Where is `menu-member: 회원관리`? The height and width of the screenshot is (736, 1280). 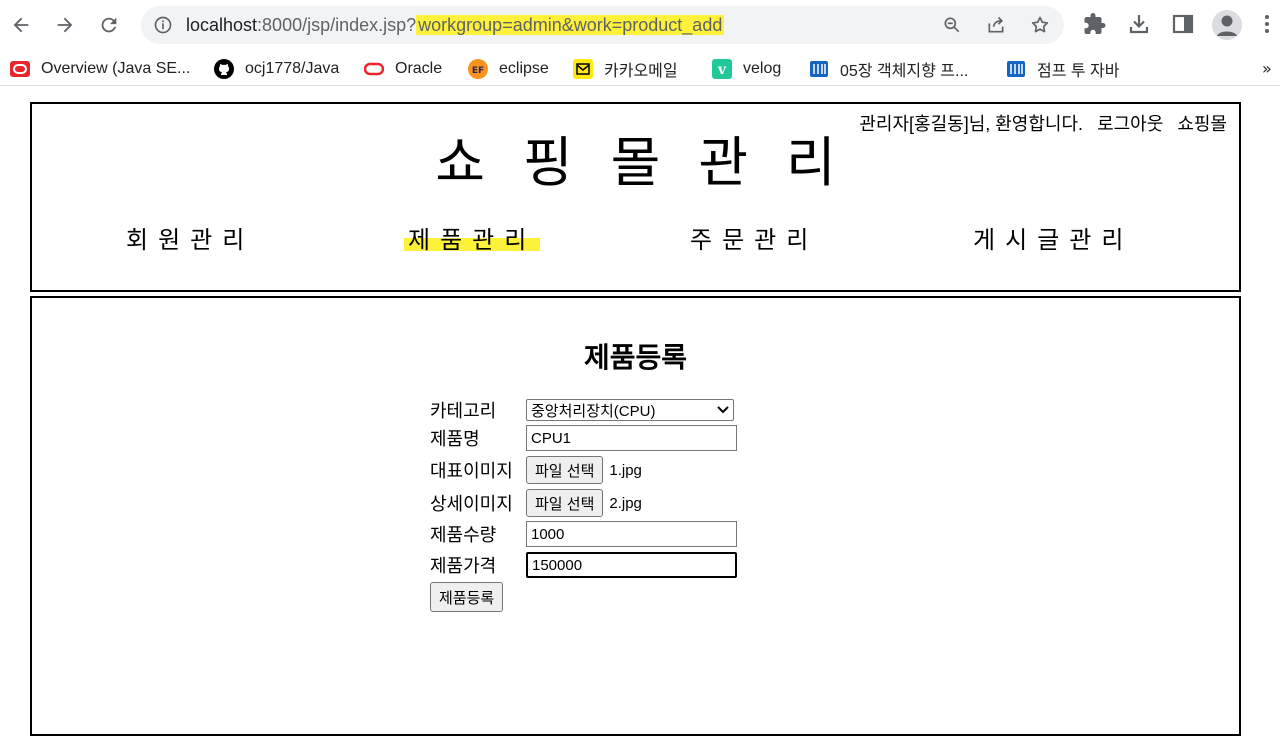 menu-member: 회원관리 is located at coordinates (190, 237).